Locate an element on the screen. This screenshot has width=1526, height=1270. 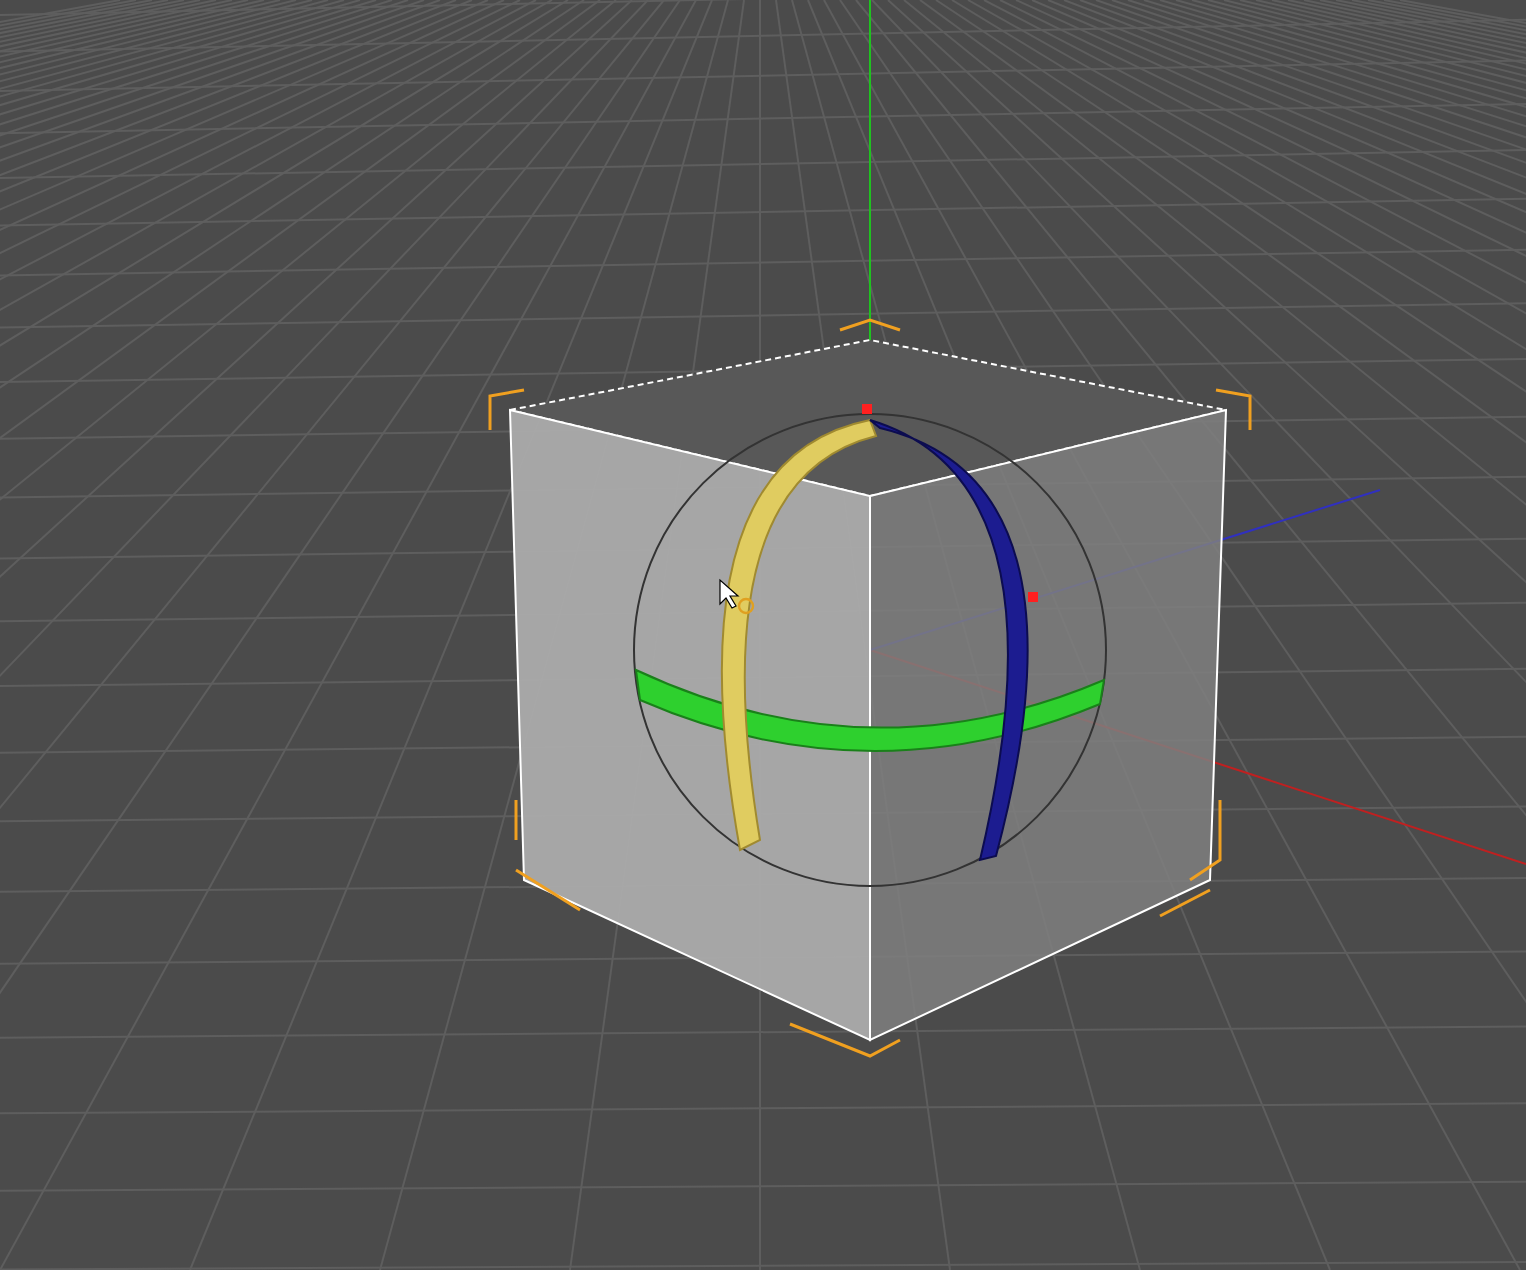
cursor-icon is located at coordinates (737, 596).